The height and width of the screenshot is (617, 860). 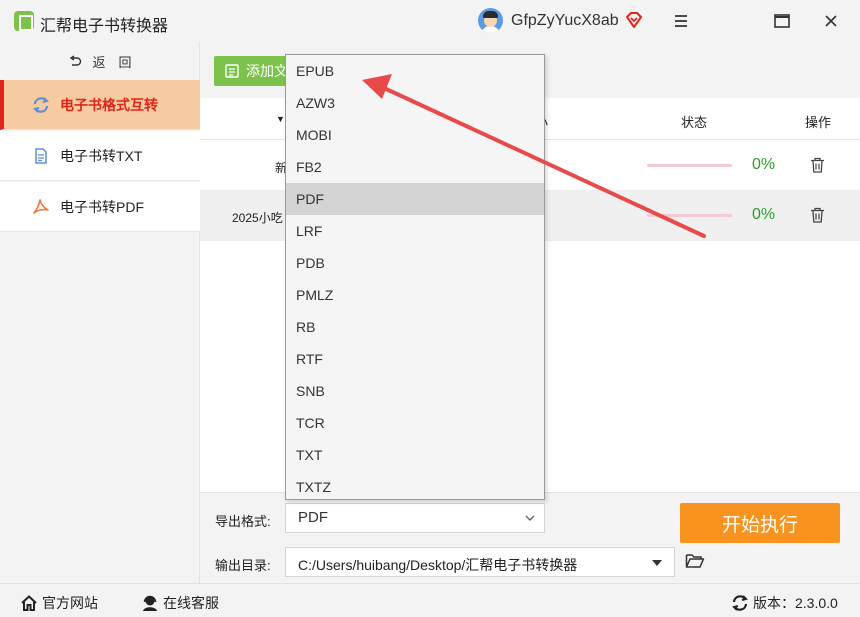 What do you see at coordinates (191, 603) in the screenshot?
I see `online-service-label: 在线客服` at bounding box center [191, 603].